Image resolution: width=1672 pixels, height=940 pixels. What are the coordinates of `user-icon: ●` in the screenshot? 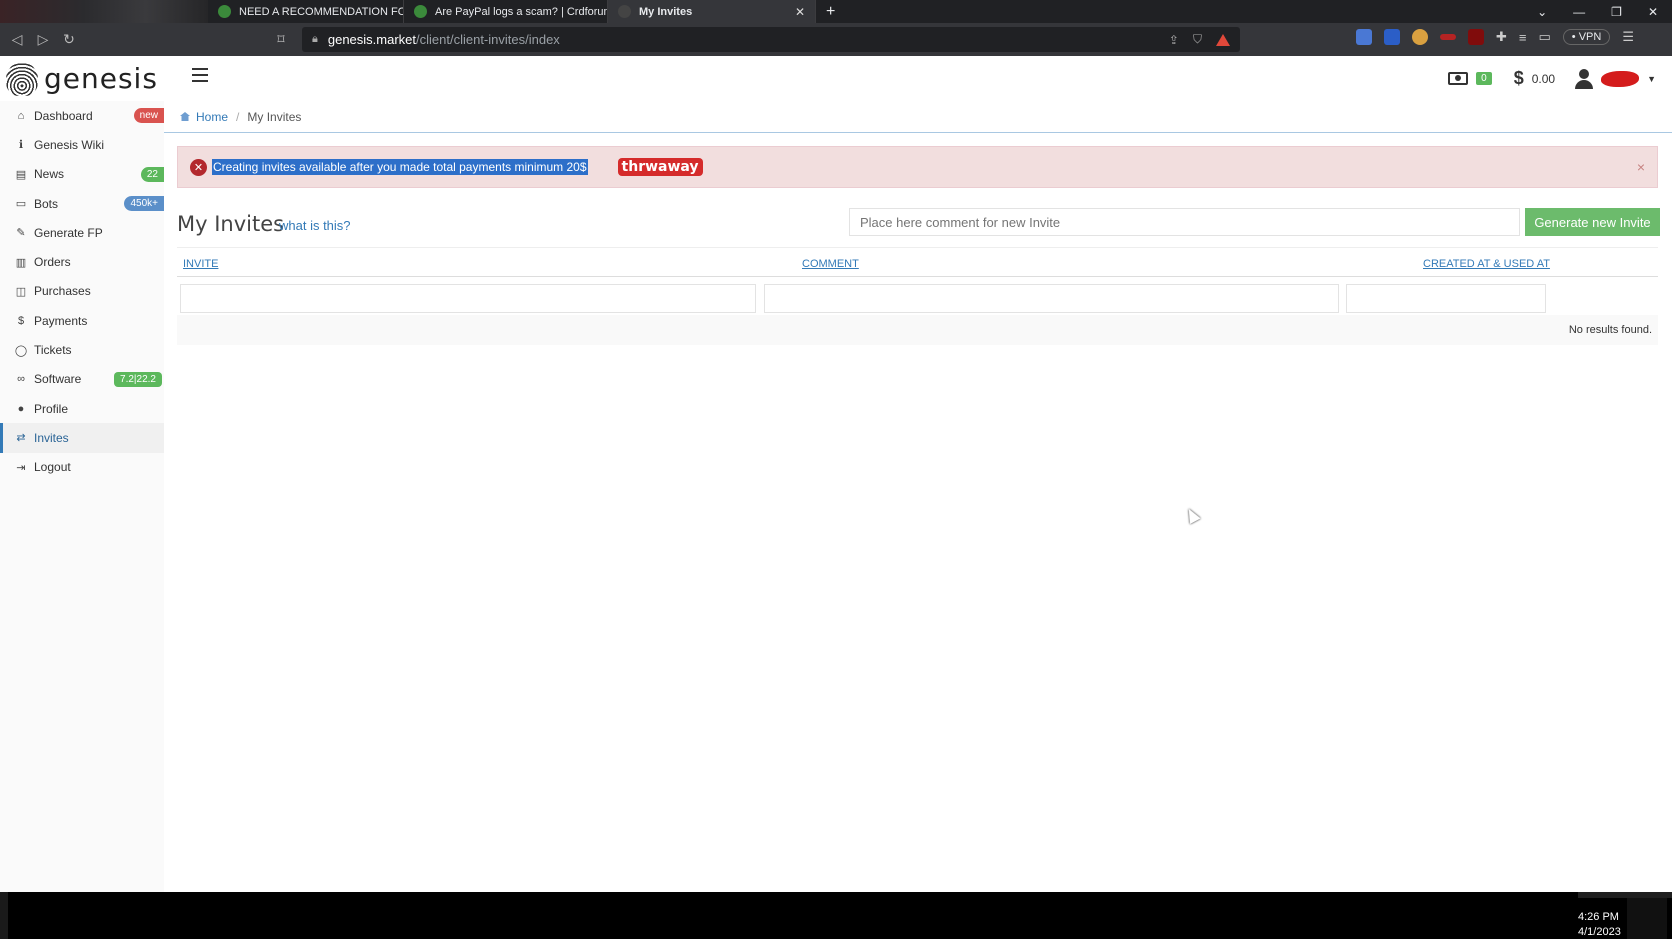 It's located at (21, 408).